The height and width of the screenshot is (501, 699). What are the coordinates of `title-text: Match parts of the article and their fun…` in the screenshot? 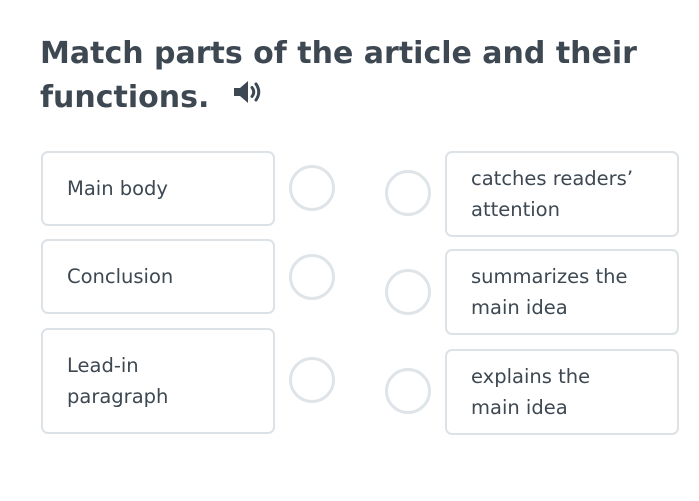 It's located at (338, 75).